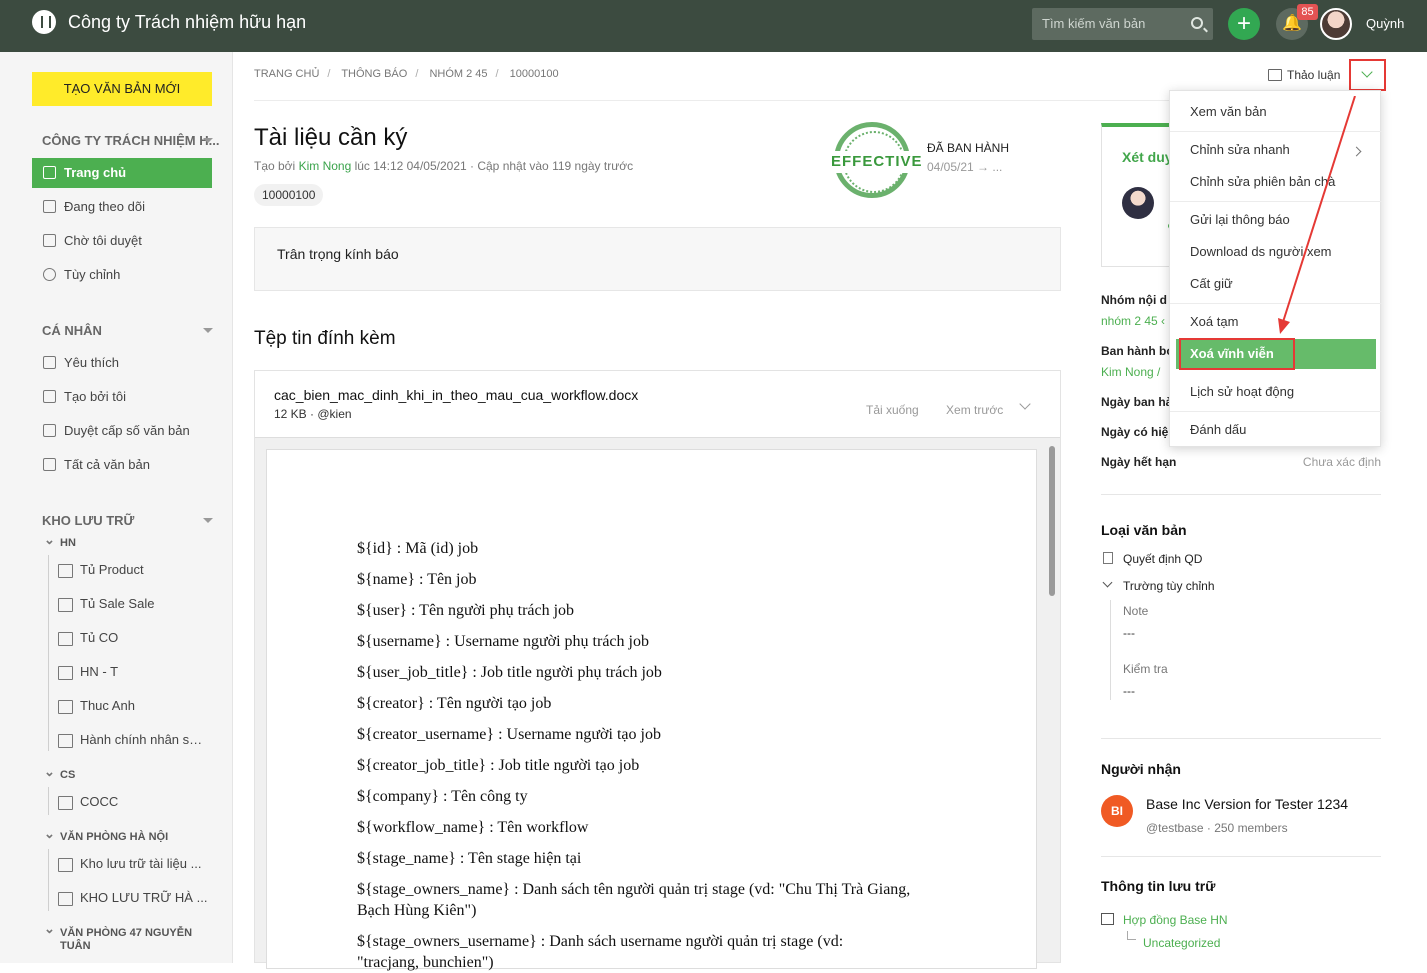  What do you see at coordinates (418, 548) in the screenshot?
I see `preview-line: ${id} : Mã (id) job` at bounding box center [418, 548].